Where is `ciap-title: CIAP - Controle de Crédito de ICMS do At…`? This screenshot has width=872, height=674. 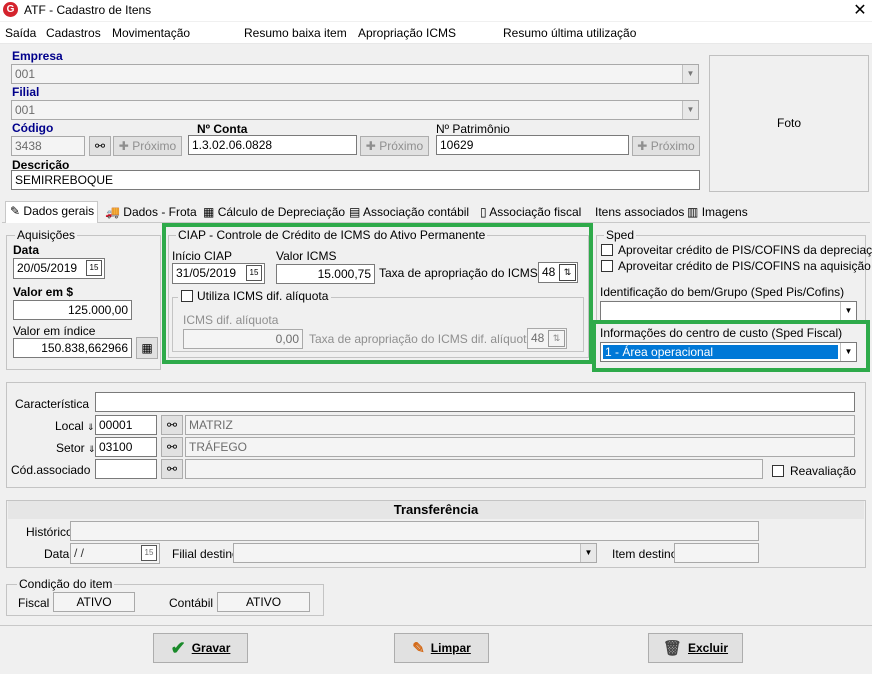
ciap-title: CIAP - Controle de Crédito de ICMS do At… is located at coordinates (332, 235).